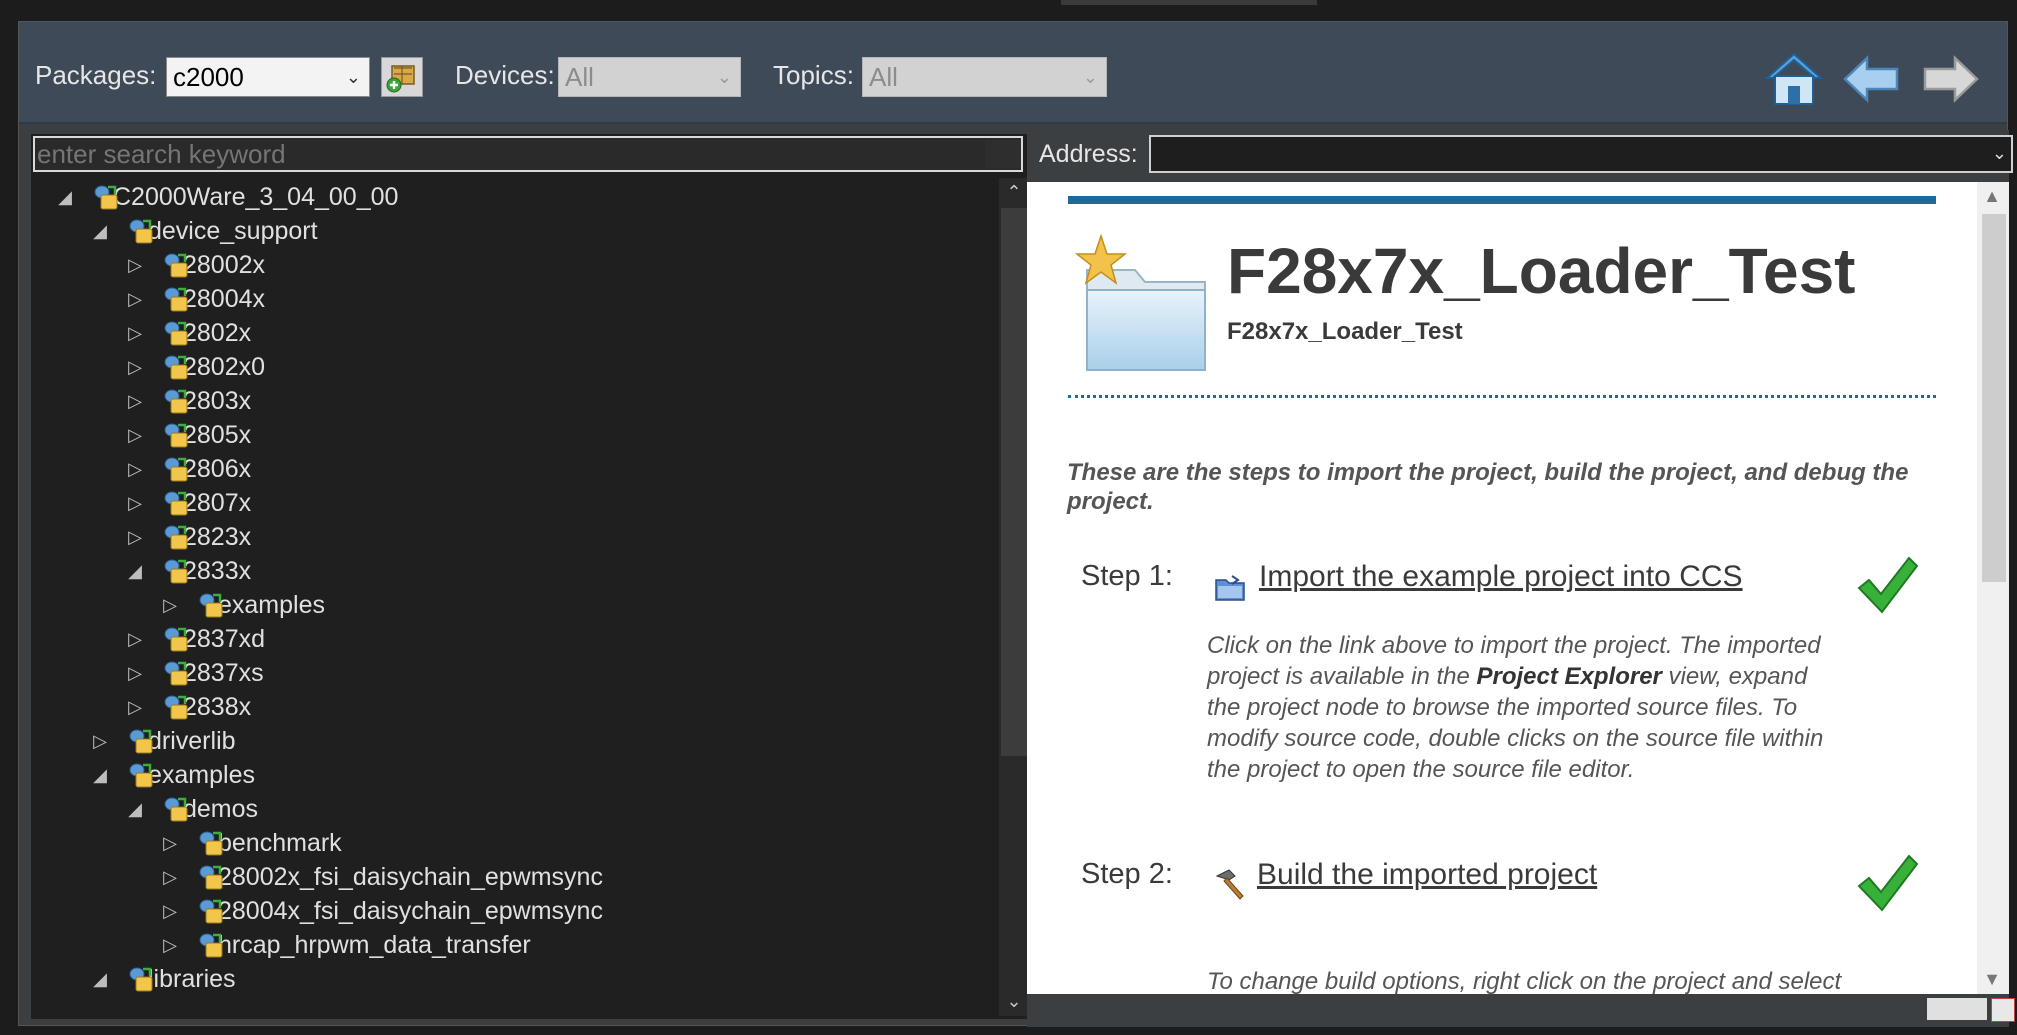 The image size is (2017, 1035). Describe the element at coordinates (1957, 1009) in the screenshot. I see `progress-indicator` at that location.